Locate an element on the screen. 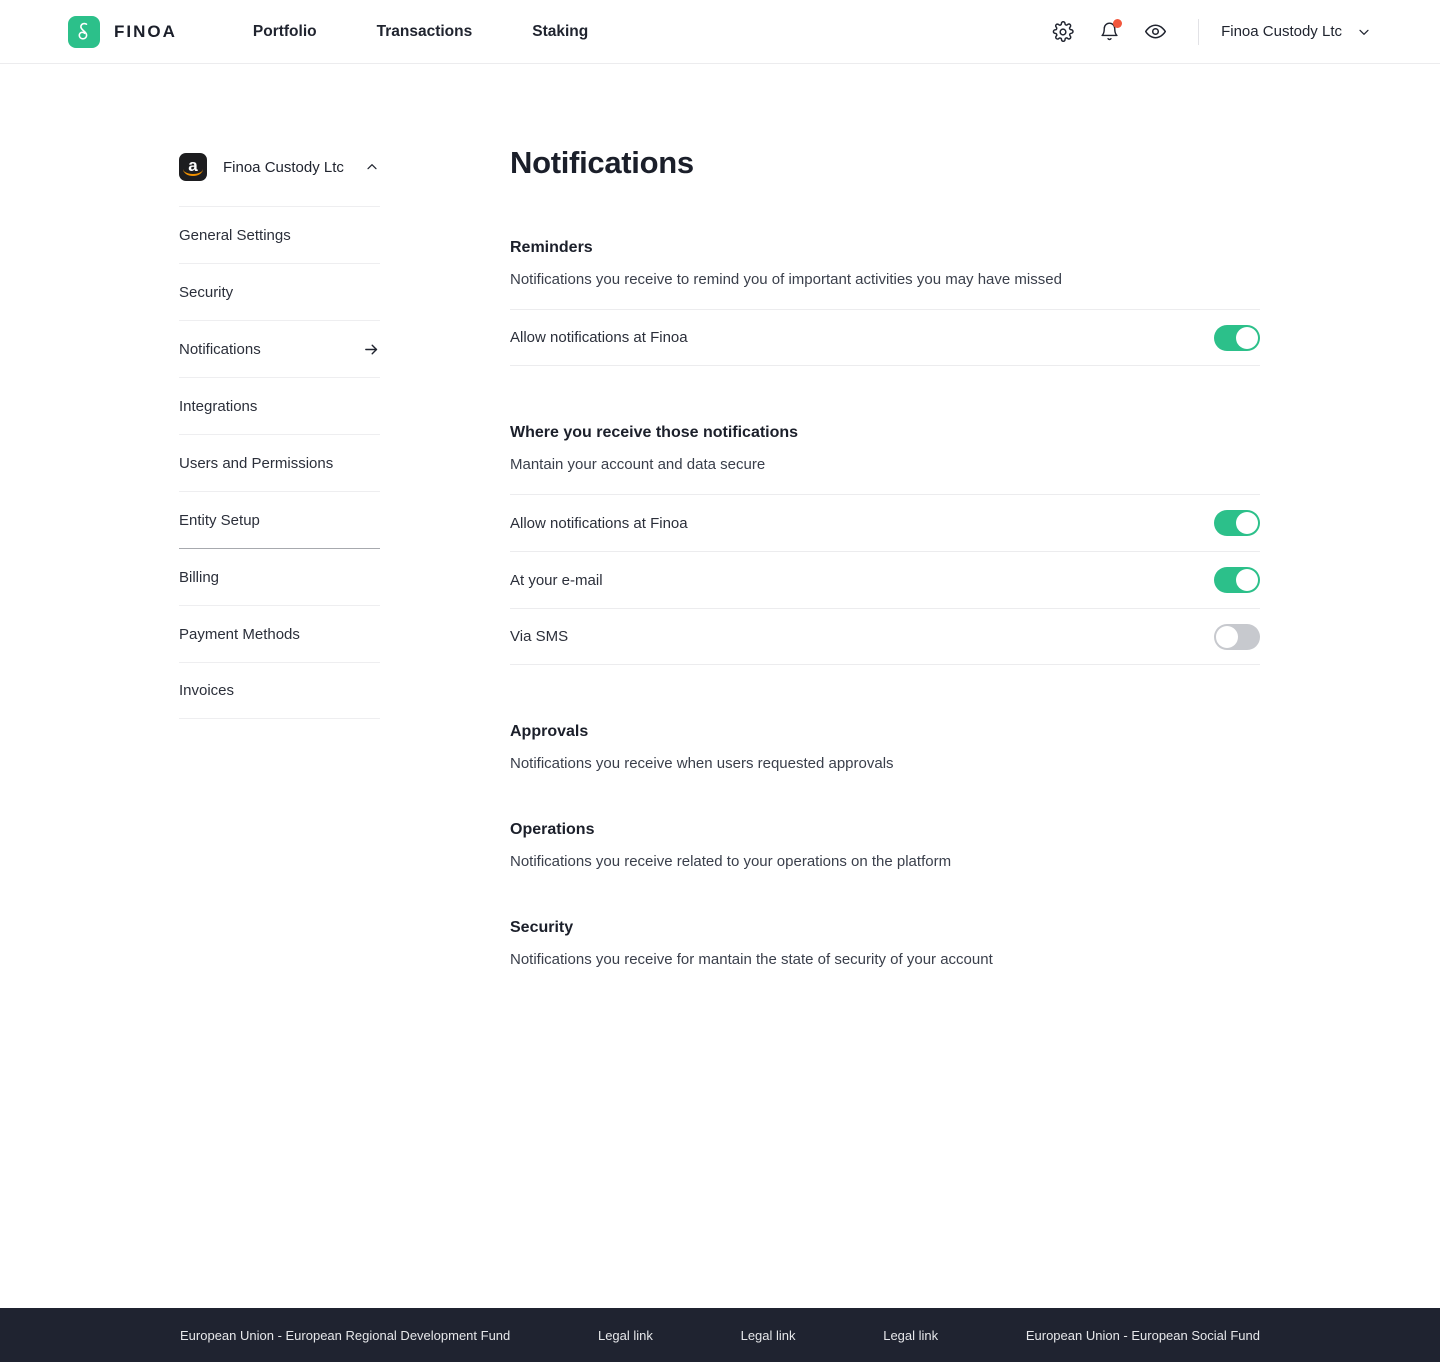 Image resolution: width=1440 pixels, height=1362 pixels. sidebar-item-general-settings: General Settings is located at coordinates (279, 234).